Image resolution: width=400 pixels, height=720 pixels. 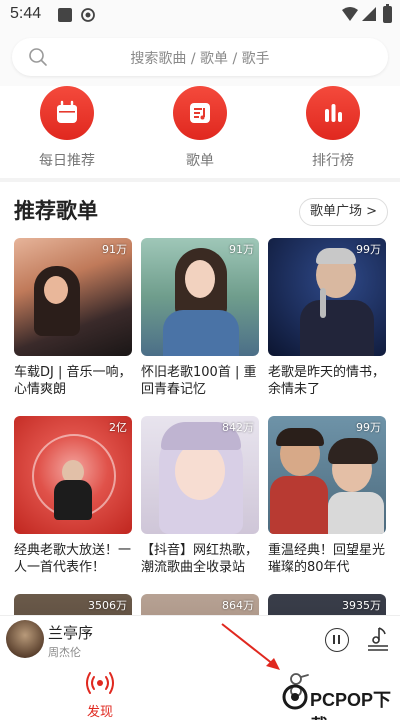 What do you see at coordinates (387, 13) in the screenshot?
I see `battery-icon` at bounding box center [387, 13].